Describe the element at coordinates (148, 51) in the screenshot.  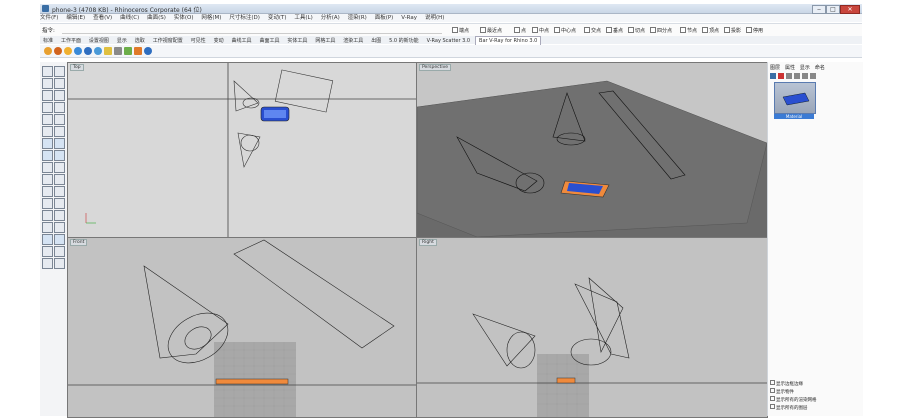
I see `help-icon` at that location.